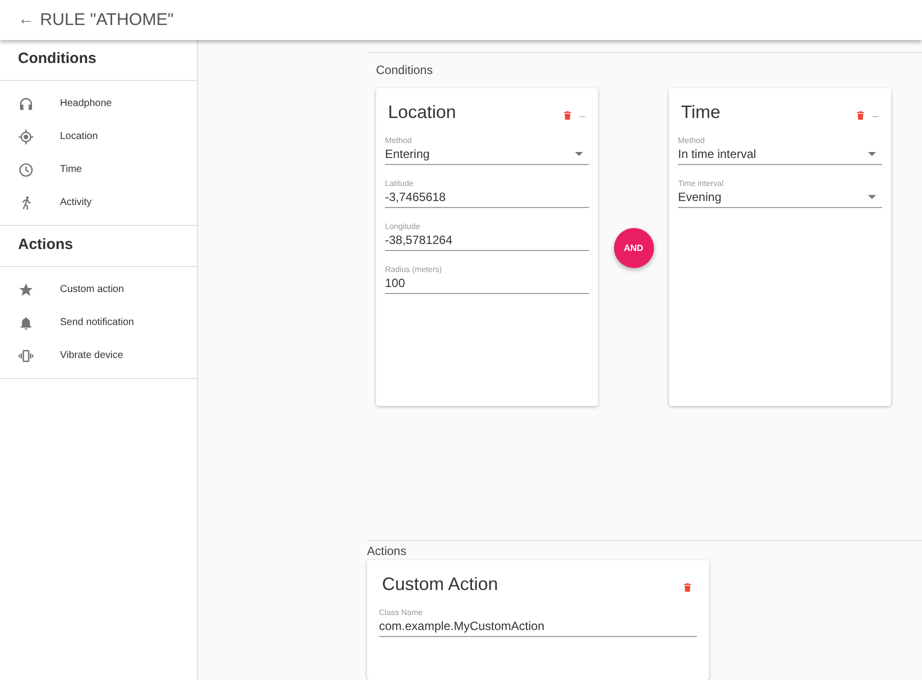  I want to click on section-title: Conditions, so click(405, 70).